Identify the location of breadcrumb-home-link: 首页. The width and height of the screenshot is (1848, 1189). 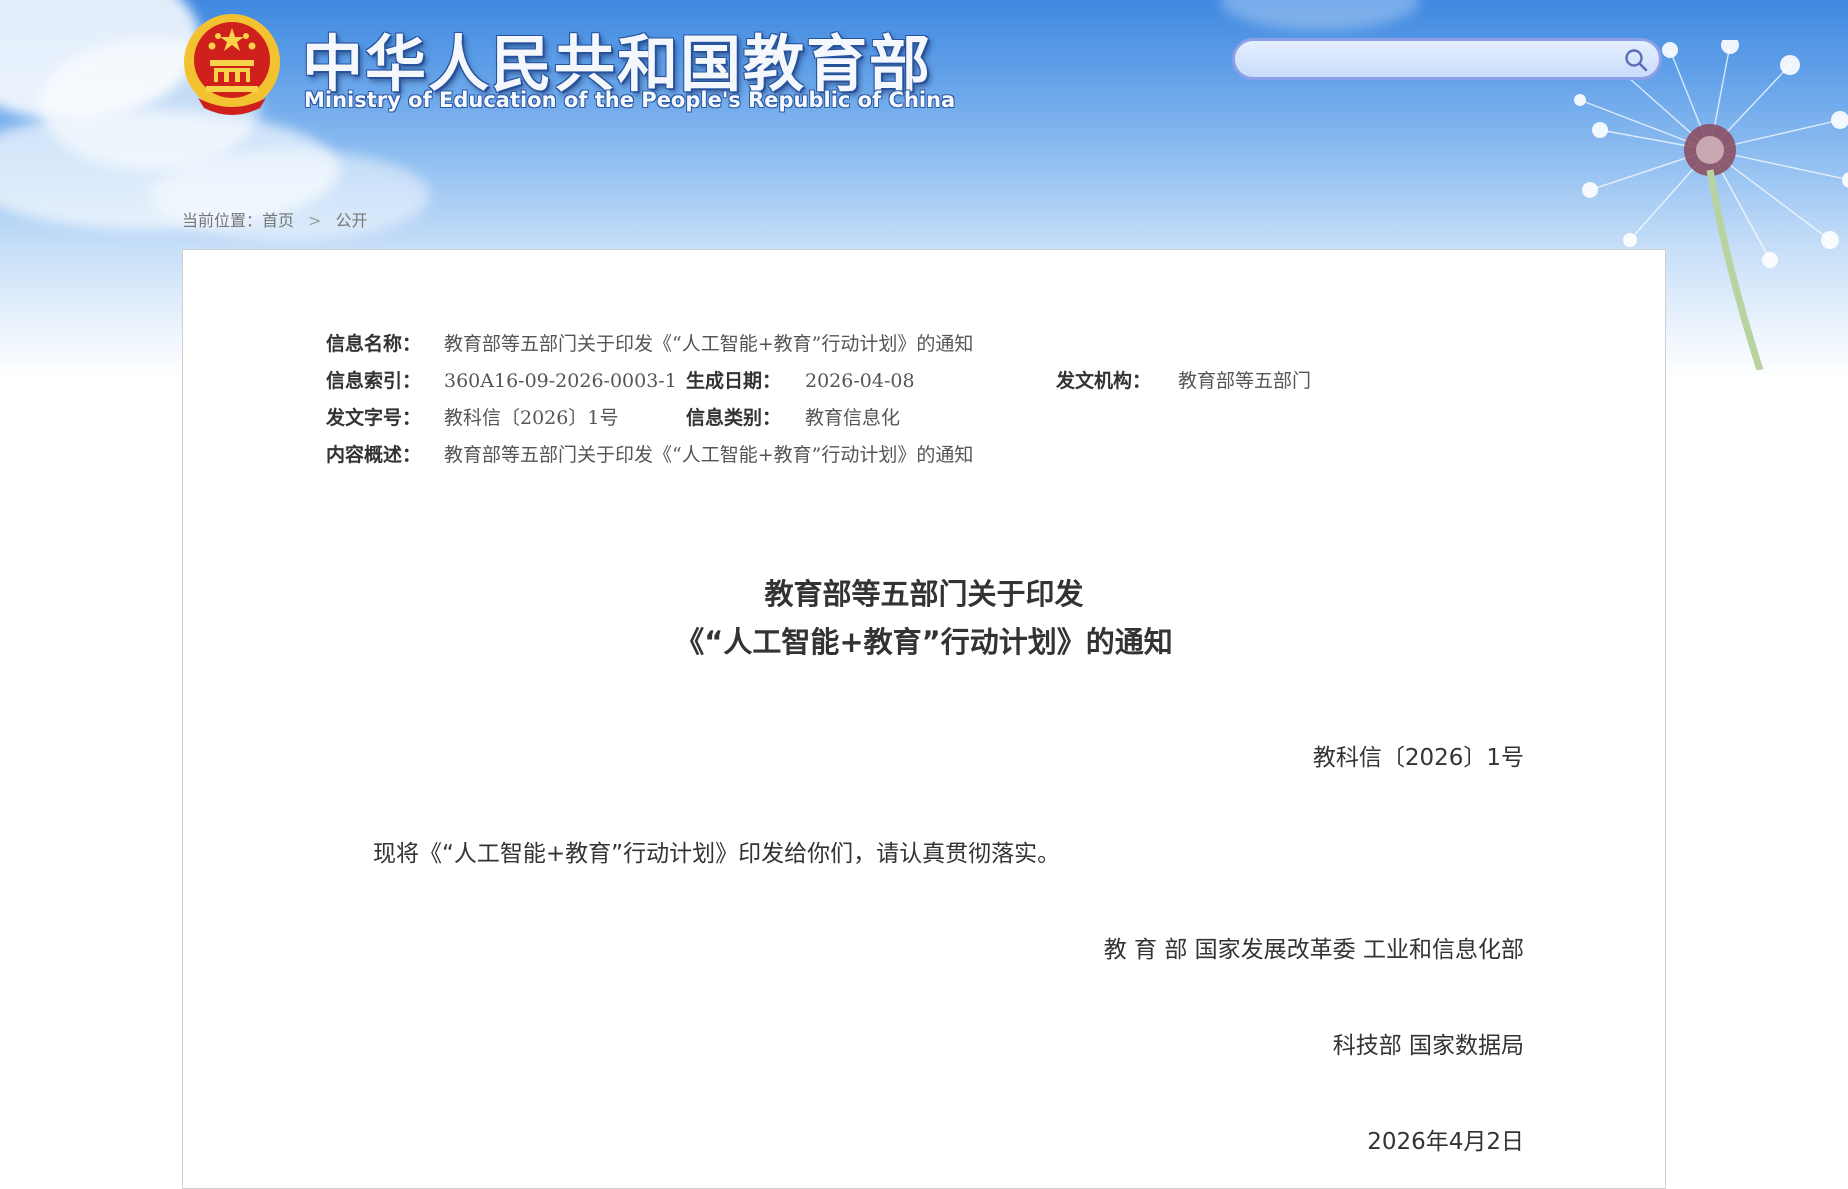
(278, 220).